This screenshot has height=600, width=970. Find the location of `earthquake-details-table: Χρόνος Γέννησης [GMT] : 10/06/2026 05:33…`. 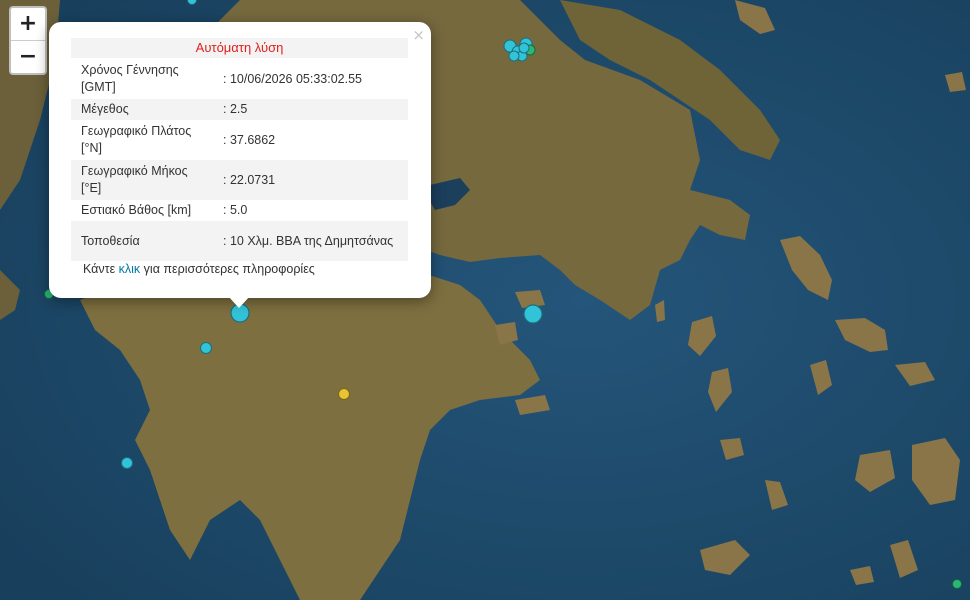

earthquake-details-table: Χρόνος Γέννησης [GMT] : 10/06/2026 05:33… is located at coordinates (239, 160).